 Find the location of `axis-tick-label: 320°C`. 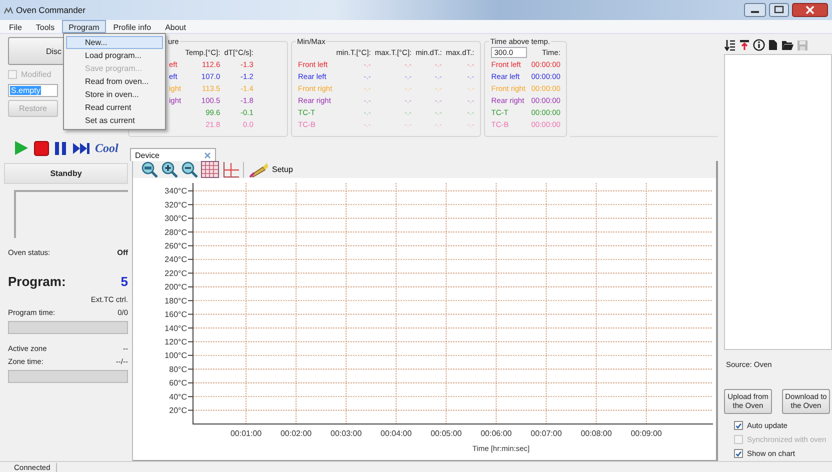

axis-tick-label: 320°C is located at coordinates (175, 205).